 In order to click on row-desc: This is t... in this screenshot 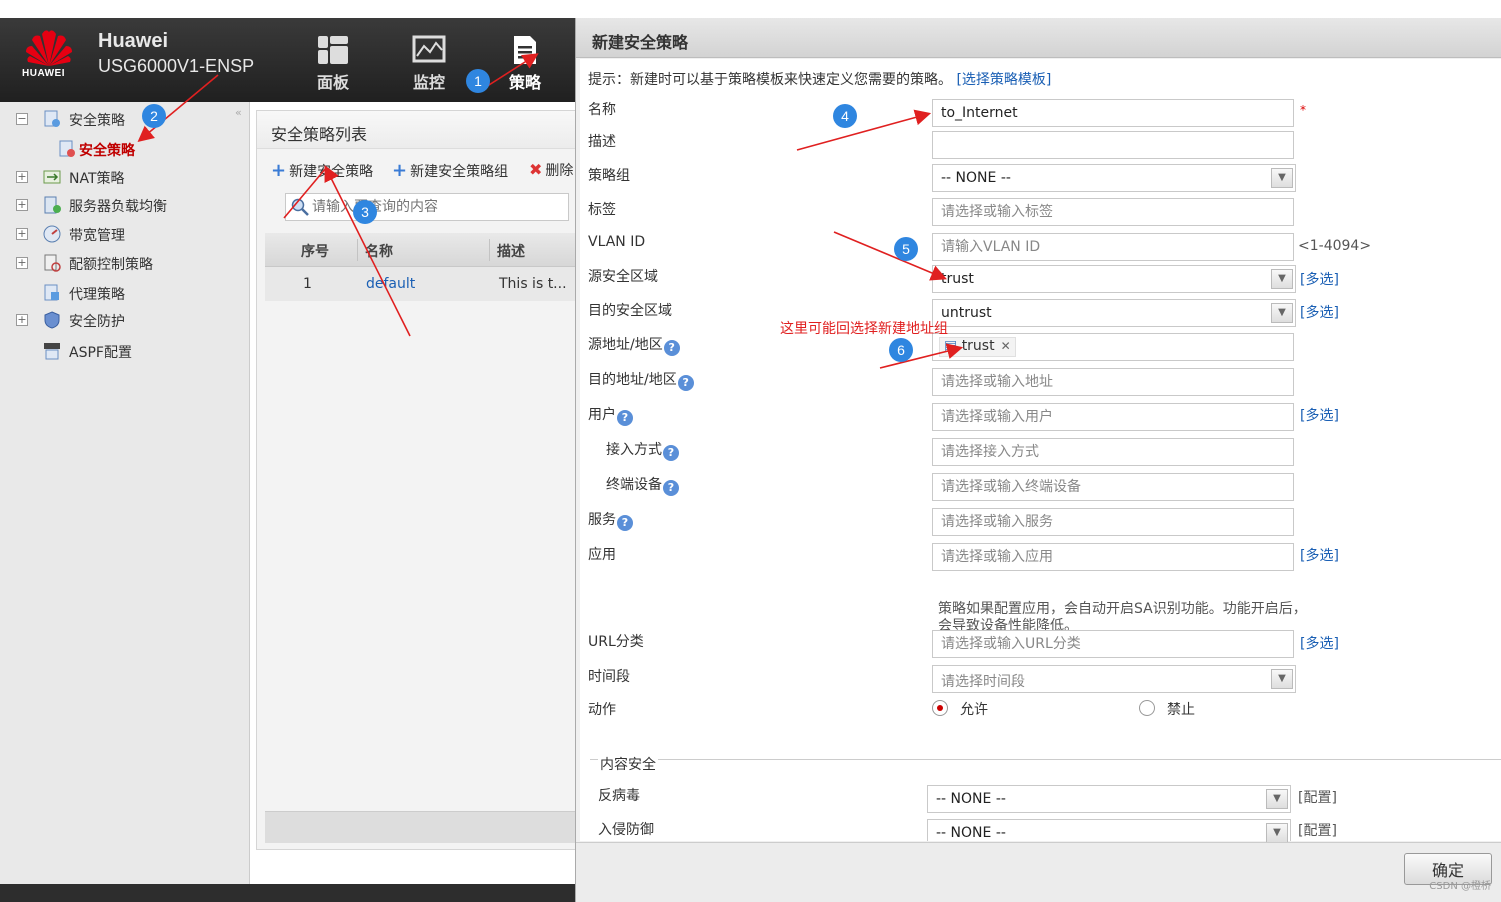, I will do `click(533, 284)`.